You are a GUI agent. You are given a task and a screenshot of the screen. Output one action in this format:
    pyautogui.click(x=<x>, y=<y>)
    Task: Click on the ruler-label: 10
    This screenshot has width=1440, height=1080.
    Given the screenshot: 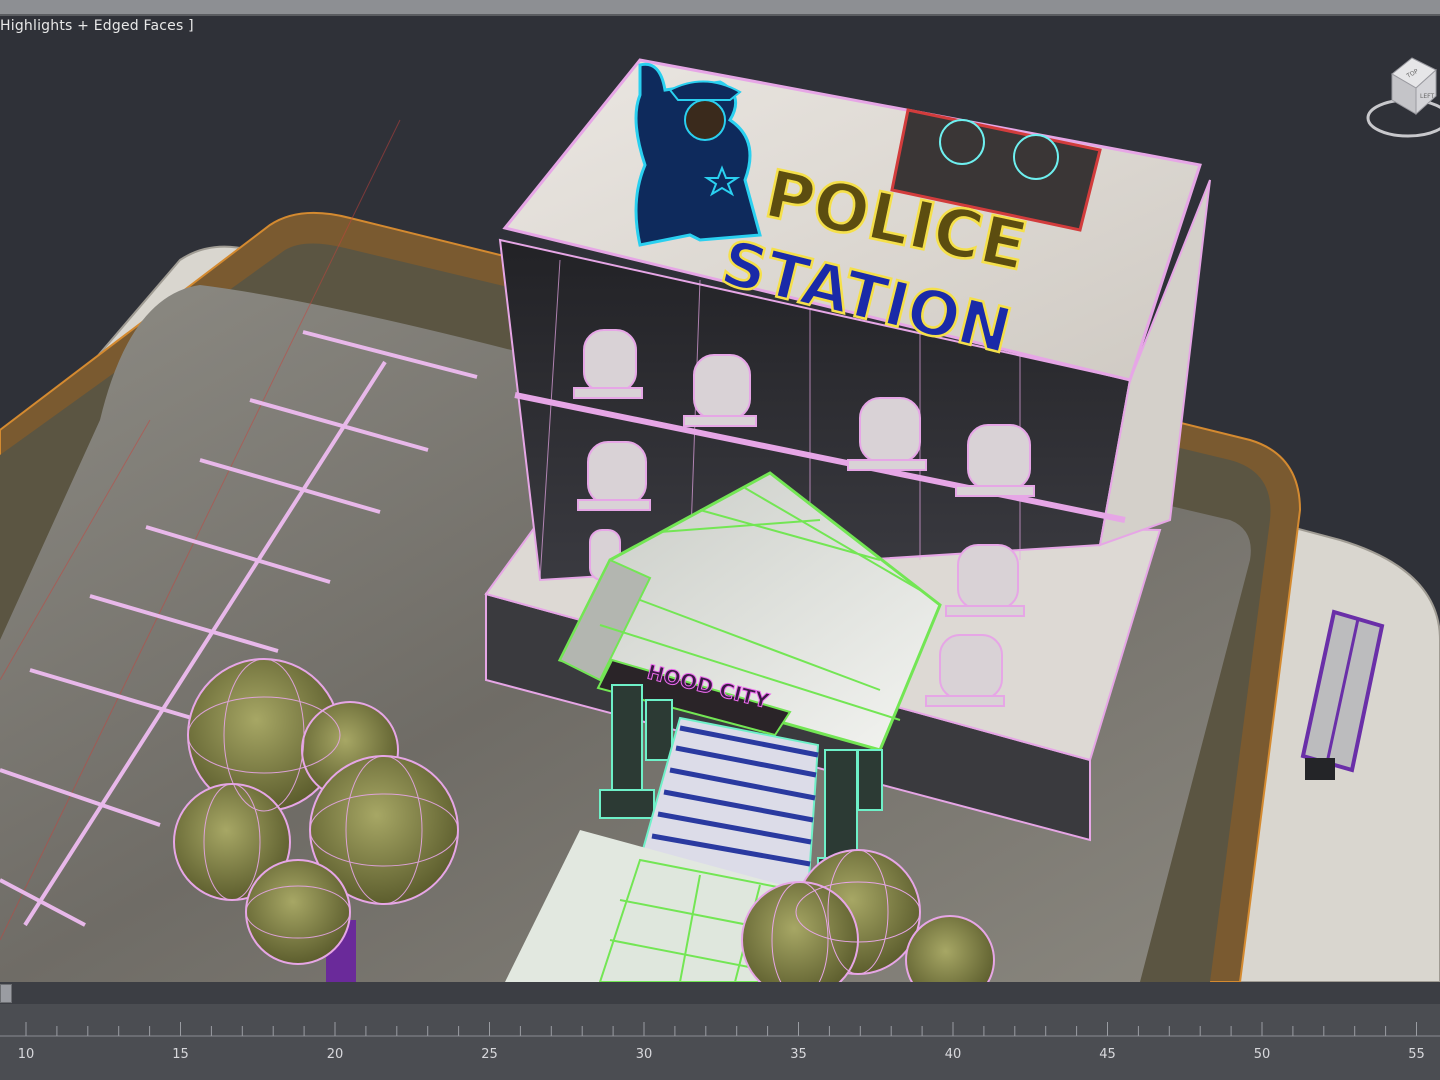 What is the action you would take?
    pyautogui.click(x=26, y=1054)
    